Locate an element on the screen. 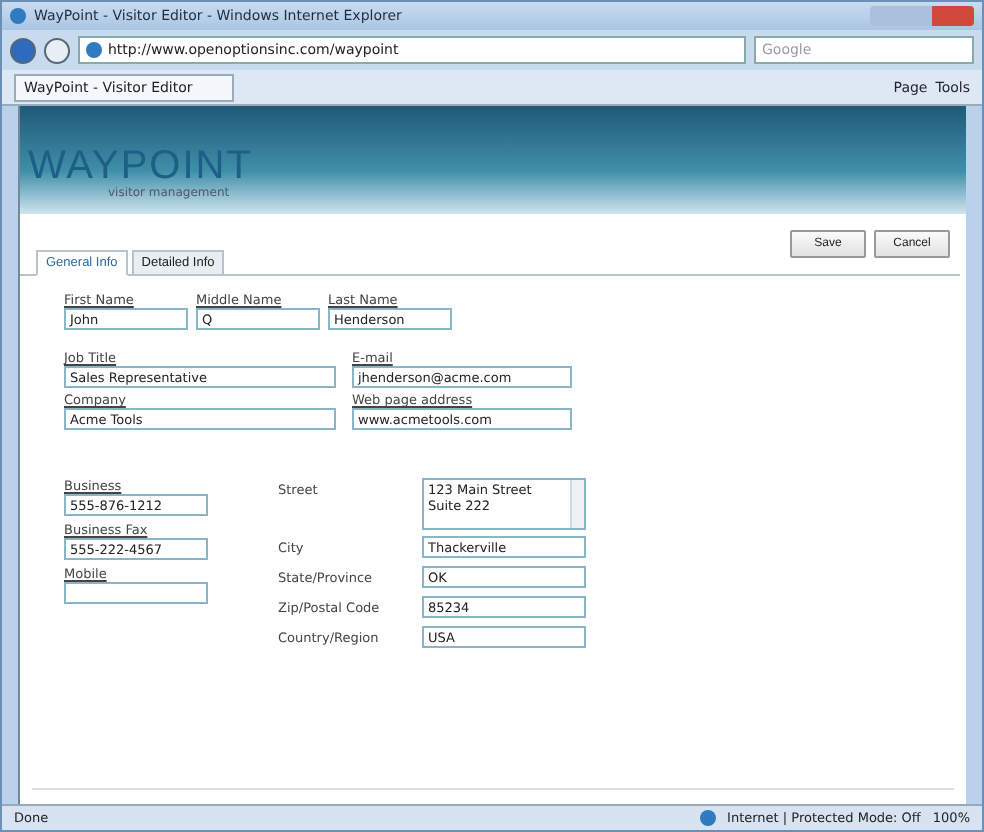 Image resolution: width=984 pixels, height=832 pixels. forward-button is located at coordinates (57, 50).